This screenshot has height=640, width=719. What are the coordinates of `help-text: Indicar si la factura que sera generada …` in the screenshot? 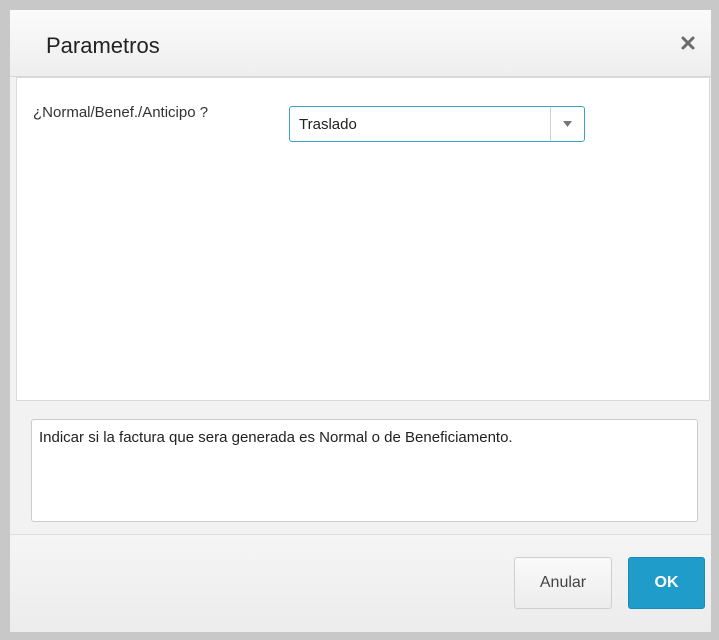 It's located at (276, 437).